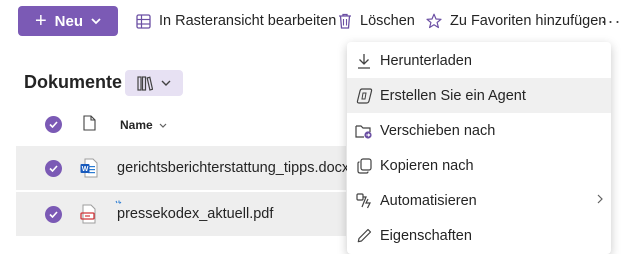 The image size is (640, 254). I want to click on favorite-button: Zu Favoriten hinzufügen, so click(516, 21).